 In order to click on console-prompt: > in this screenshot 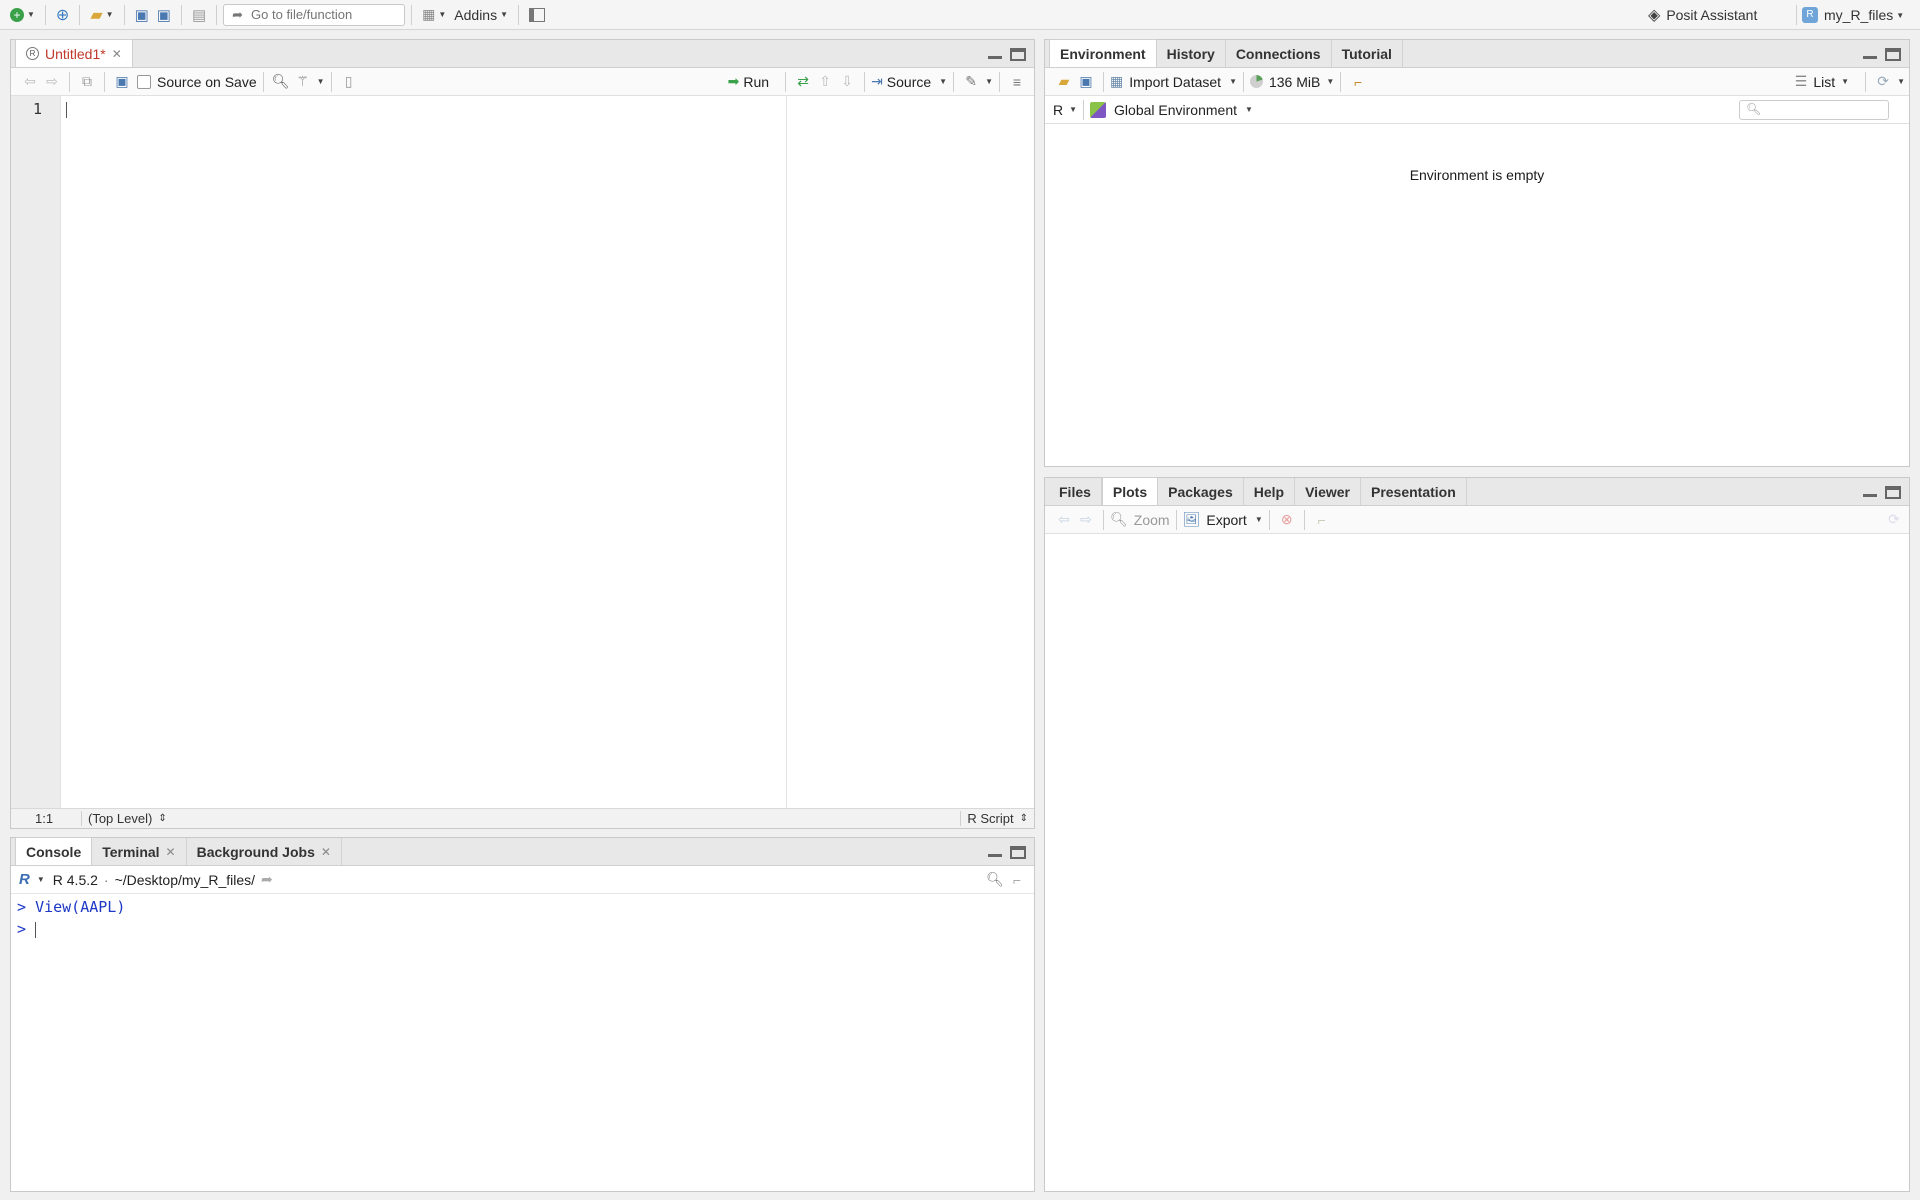, I will do `click(22, 907)`.